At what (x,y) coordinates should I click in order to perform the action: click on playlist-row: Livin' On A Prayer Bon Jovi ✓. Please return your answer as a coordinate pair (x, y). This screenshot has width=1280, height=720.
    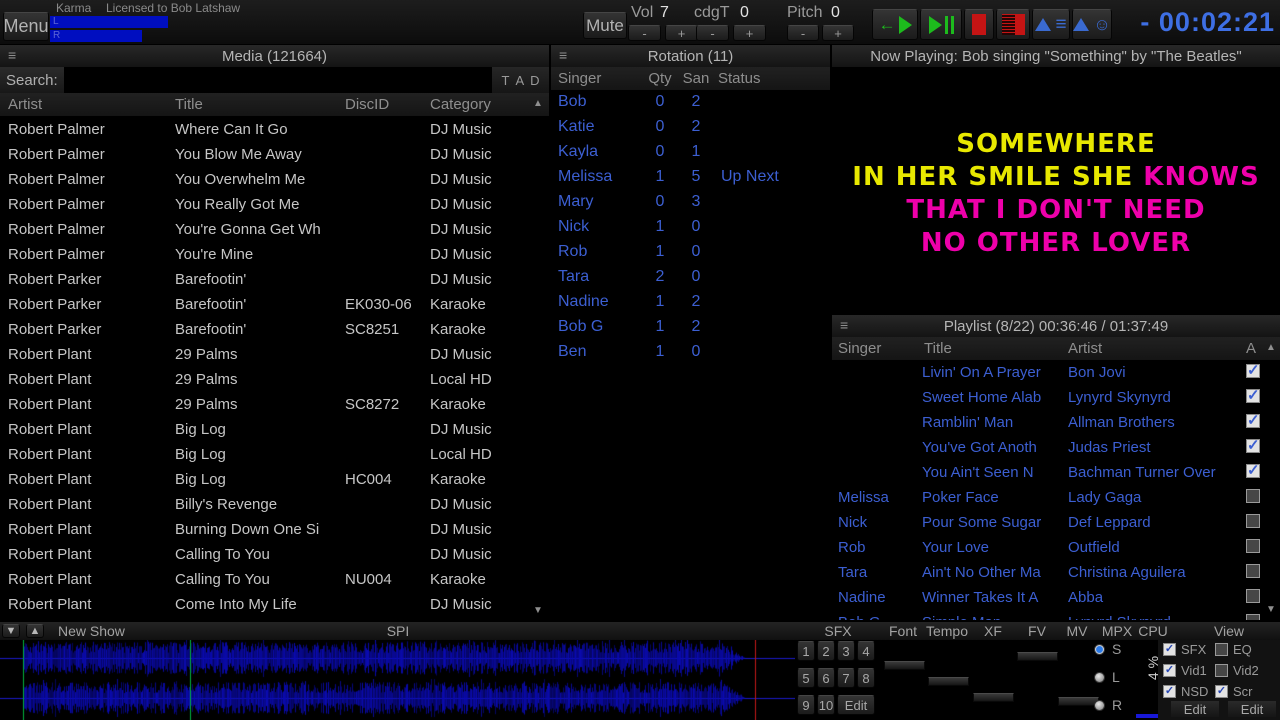
    Looking at the image, I should click on (1056, 372).